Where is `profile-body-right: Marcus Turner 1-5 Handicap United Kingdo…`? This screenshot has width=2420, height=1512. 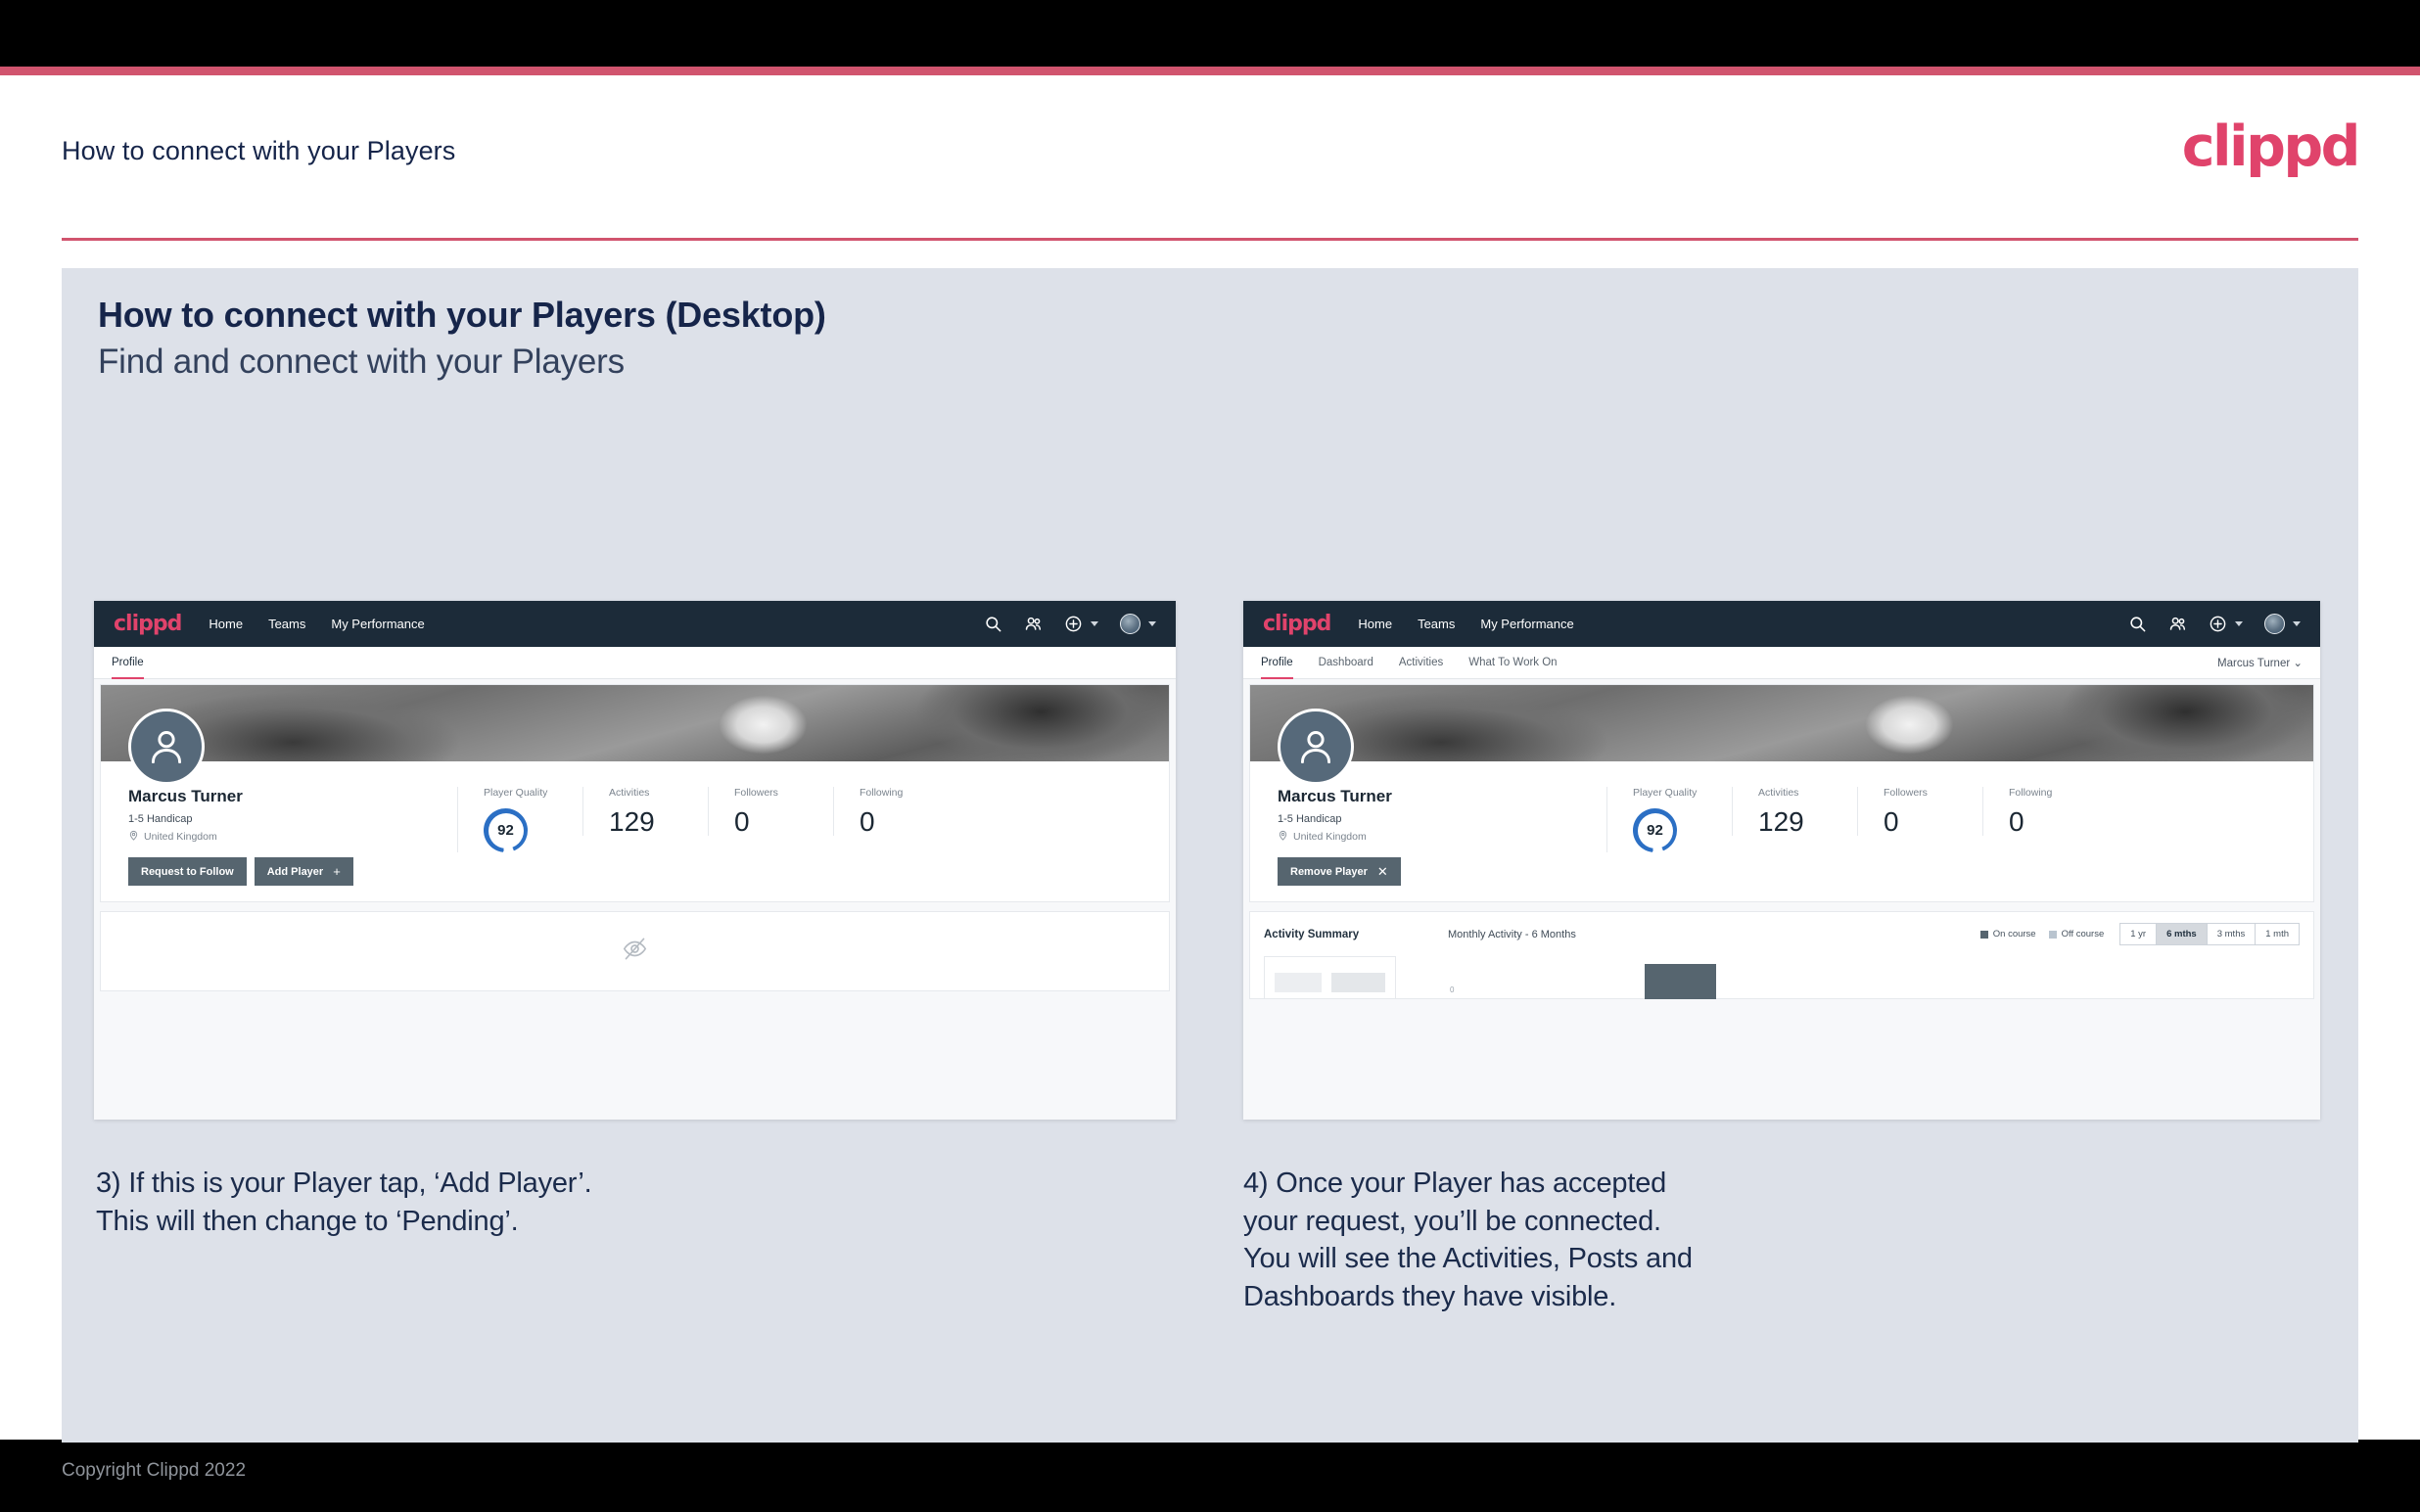 profile-body-right: Marcus Turner 1-5 Handicap United Kingdo… is located at coordinates (1781, 831).